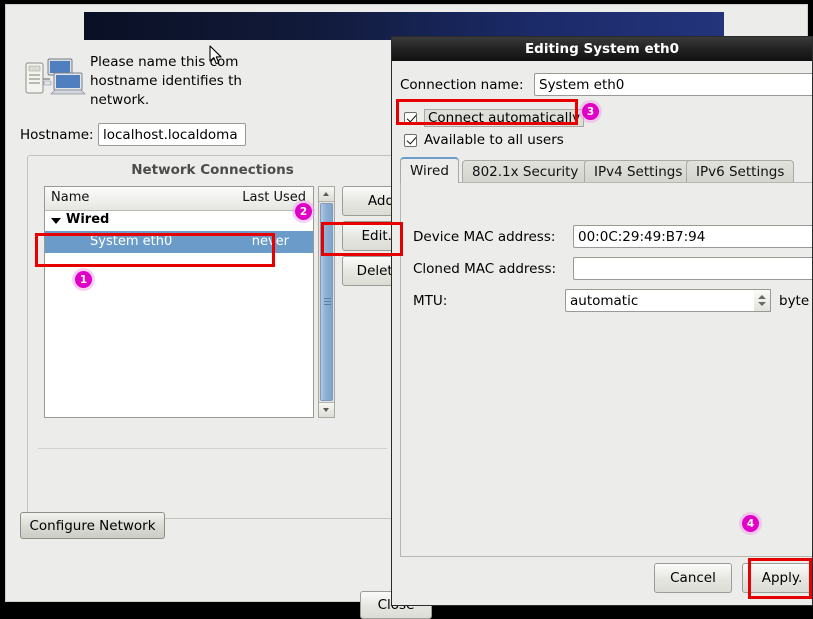  What do you see at coordinates (668, 300) in the screenshot?
I see `mtu-input` at bounding box center [668, 300].